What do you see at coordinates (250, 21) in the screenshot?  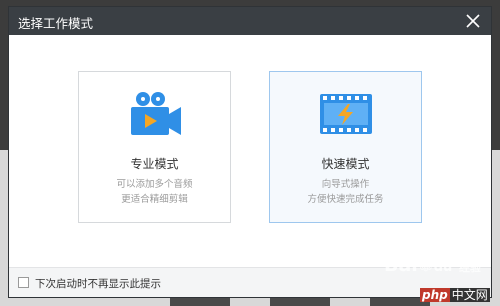 I see `dialog-titlebar: 选择工作模式` at bounding box center [250, 21].